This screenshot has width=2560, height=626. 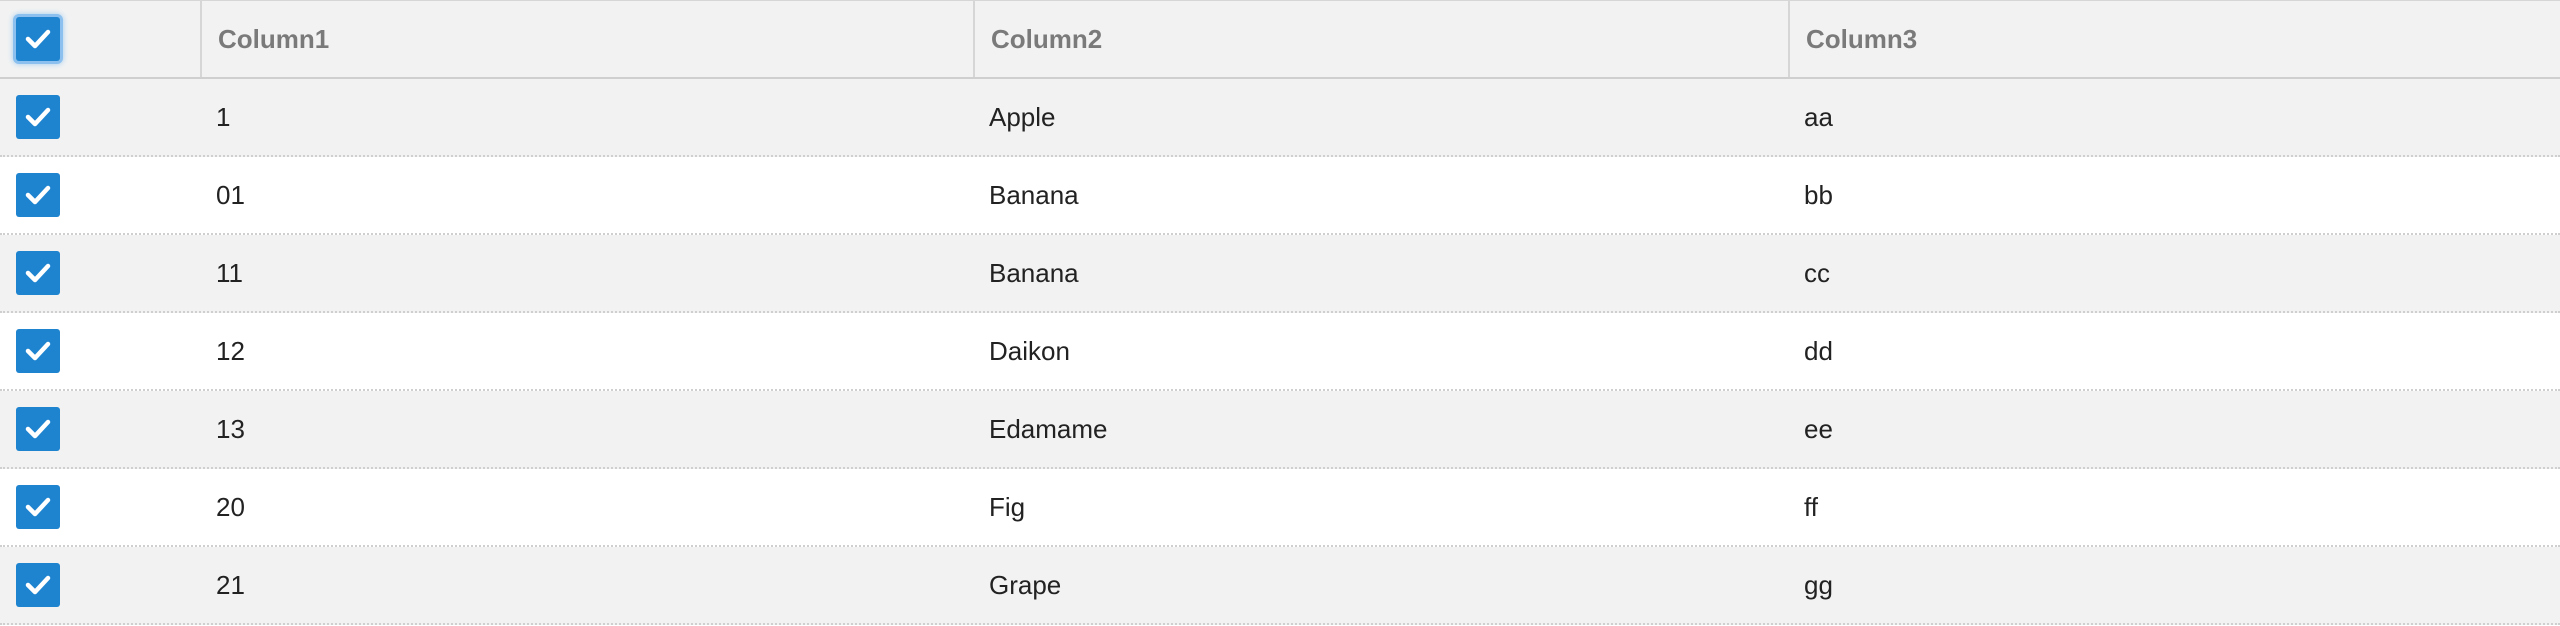 I want to click on column-header-3: Column3, so click(x=2174, y=39).